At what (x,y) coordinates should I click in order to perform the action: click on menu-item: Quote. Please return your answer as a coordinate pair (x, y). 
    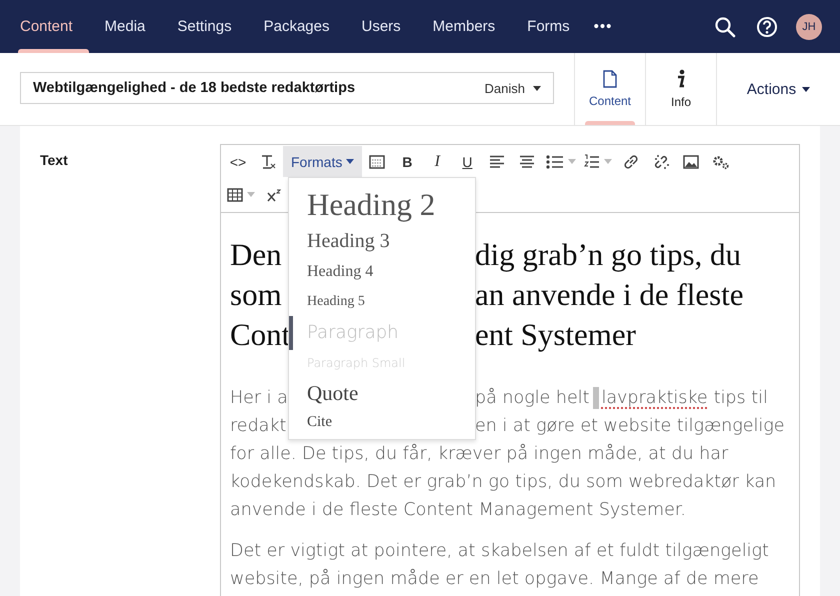
    Looking at the image, I should click on (382, 393).